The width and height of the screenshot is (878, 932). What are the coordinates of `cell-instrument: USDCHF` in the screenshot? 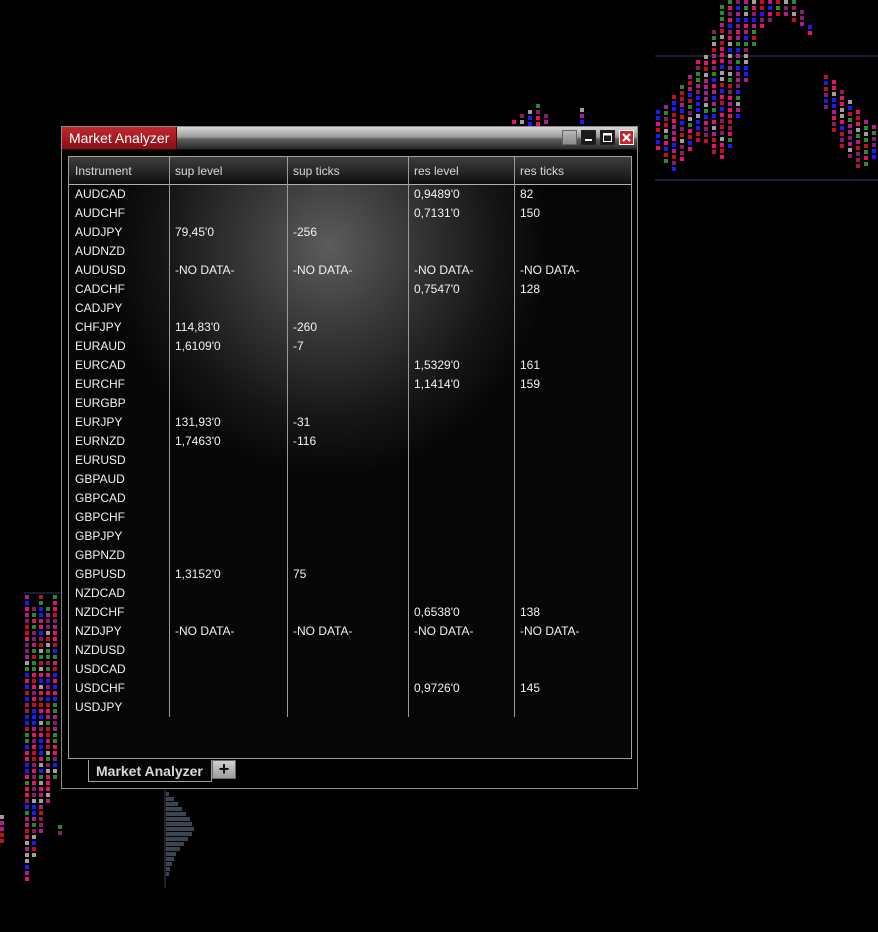 It's located at (100, 688).